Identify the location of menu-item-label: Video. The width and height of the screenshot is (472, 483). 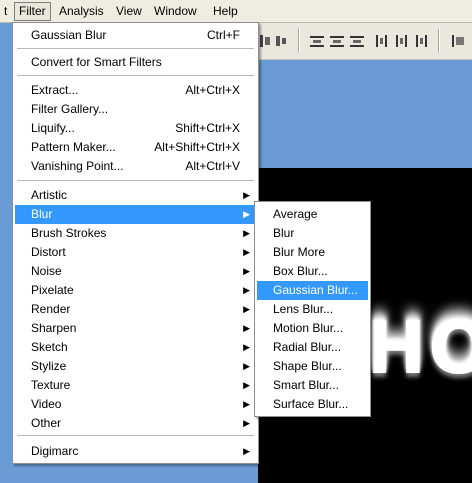
(46, 404).